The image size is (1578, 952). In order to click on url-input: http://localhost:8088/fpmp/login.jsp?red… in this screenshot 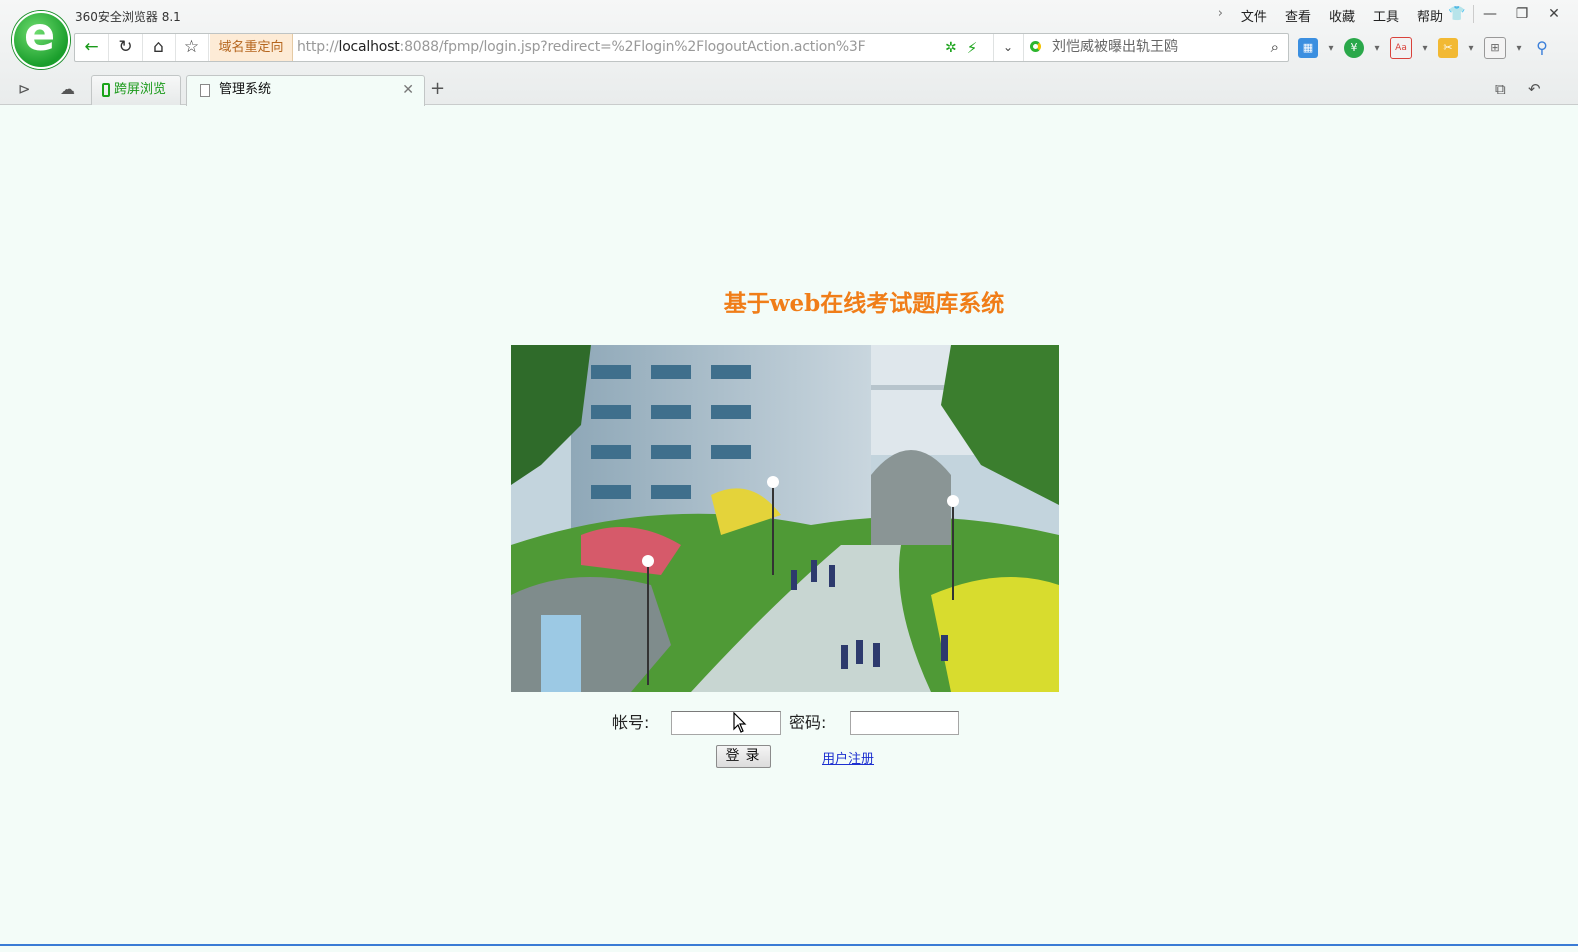, I will do `click(581, 47)`.